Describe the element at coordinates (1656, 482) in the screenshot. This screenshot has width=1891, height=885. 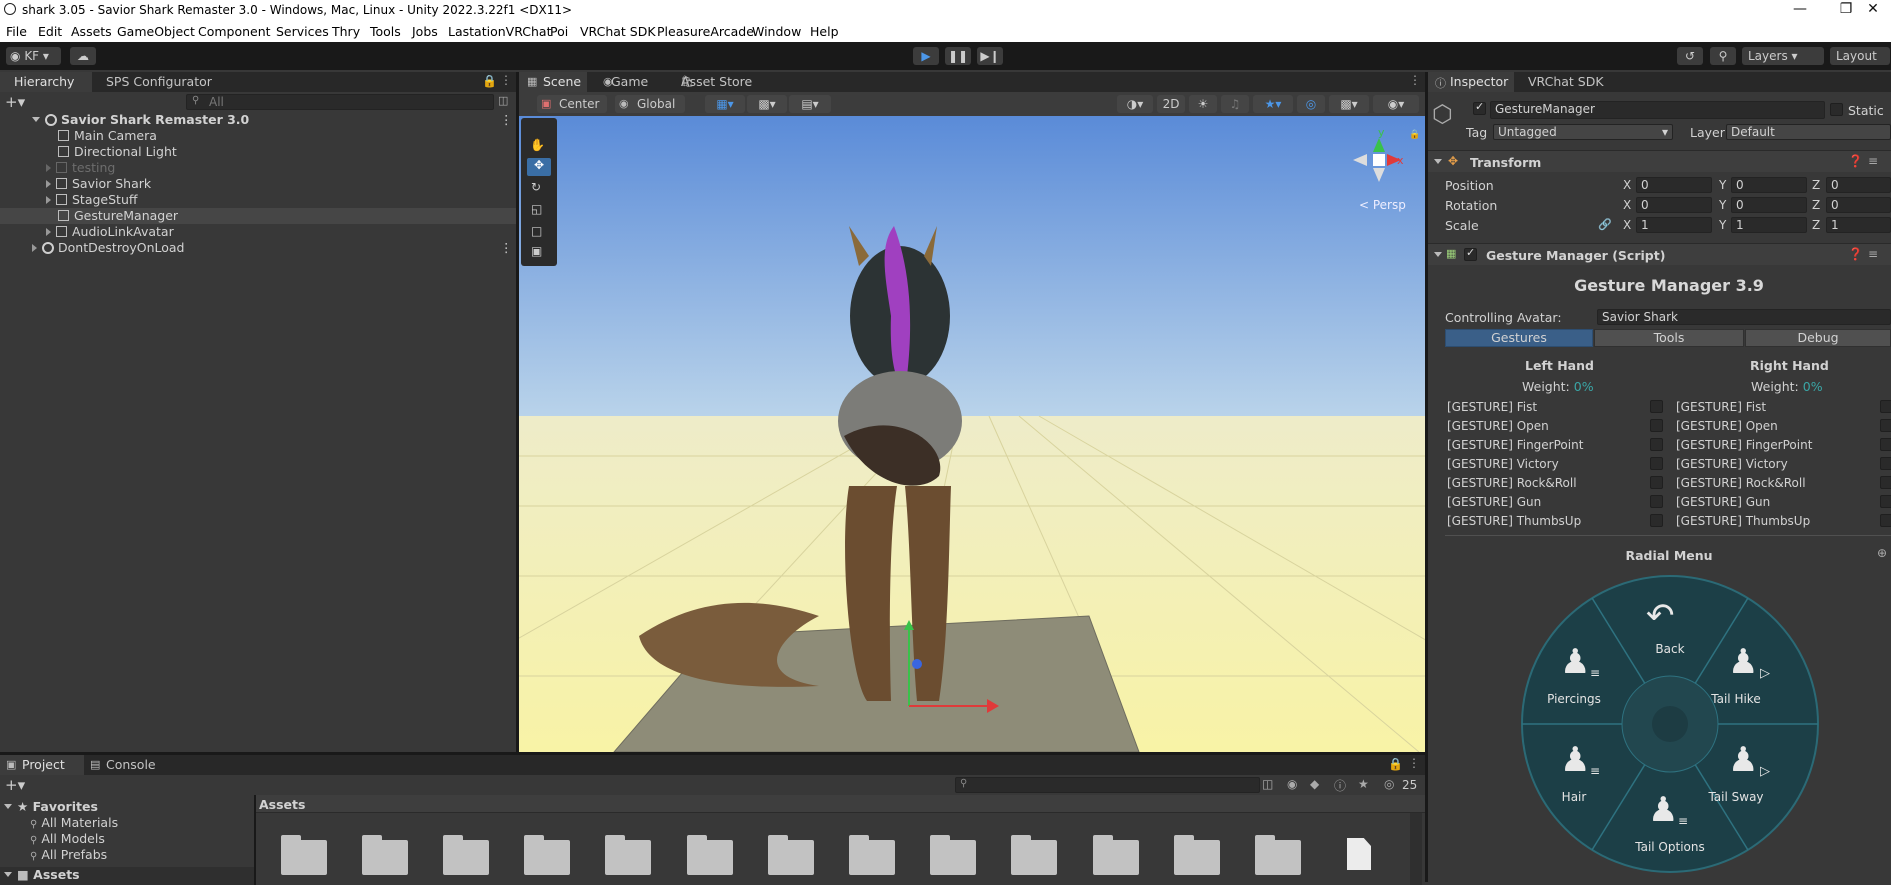
I see `left-rockroll-checkbox` at that location.